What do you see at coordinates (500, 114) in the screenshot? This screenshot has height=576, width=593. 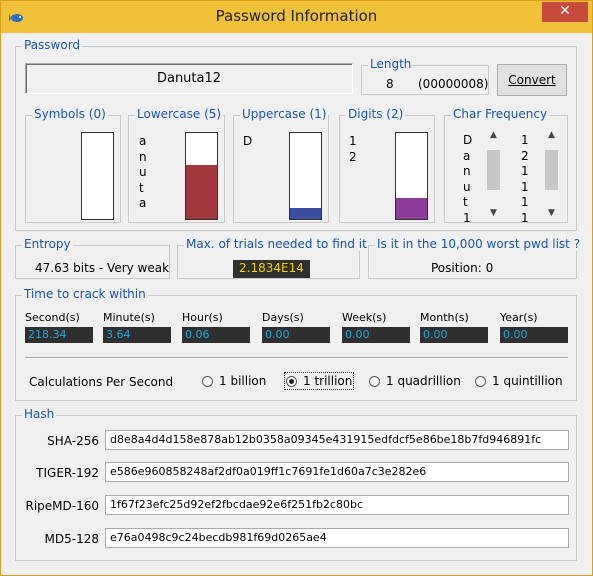 I see `char-frequency-label: Char Frequency` at bounding box center [500, 114].